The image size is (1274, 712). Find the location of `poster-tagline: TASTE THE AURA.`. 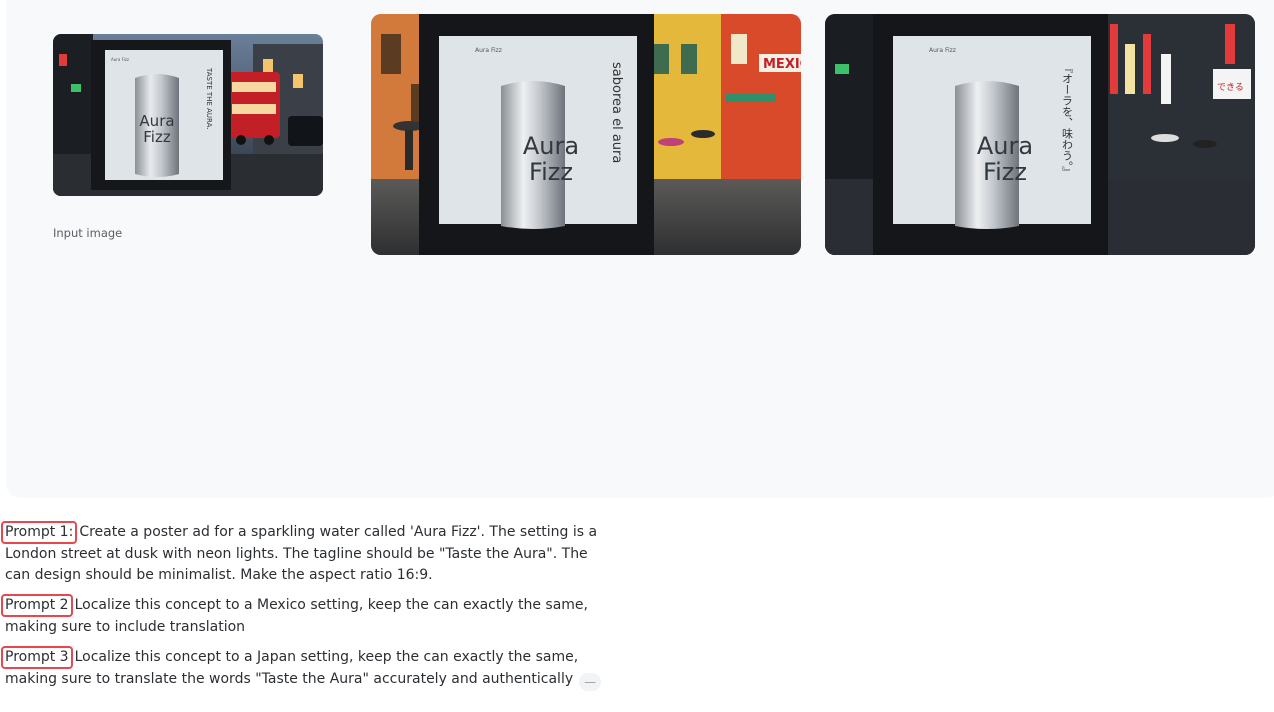

poster-tagline: TASTE THE AURA. is located at coordinates (209, 98).